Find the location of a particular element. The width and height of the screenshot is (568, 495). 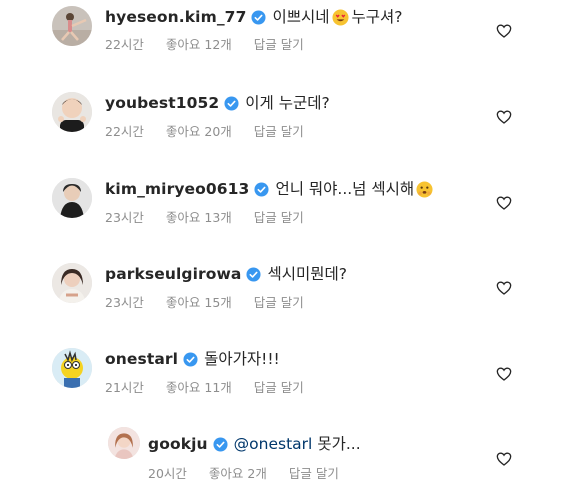

comment-text: 돌아가자!!! is located at coordinates (242, 359).